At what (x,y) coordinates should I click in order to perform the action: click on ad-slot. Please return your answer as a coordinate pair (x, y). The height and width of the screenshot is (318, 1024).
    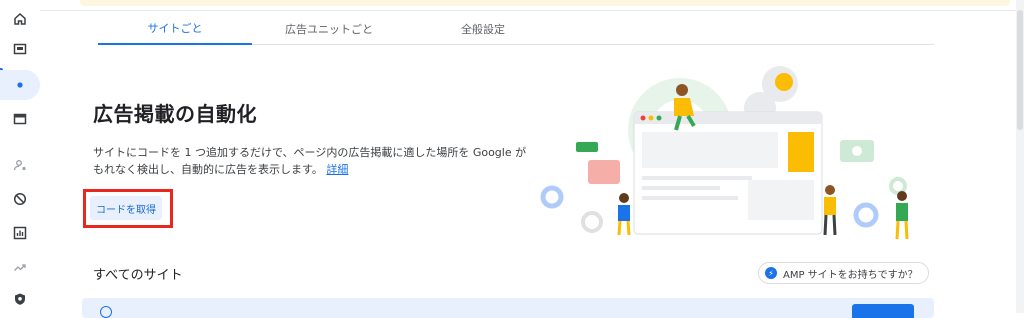
    Looking at the image, I should click on (801, 152).